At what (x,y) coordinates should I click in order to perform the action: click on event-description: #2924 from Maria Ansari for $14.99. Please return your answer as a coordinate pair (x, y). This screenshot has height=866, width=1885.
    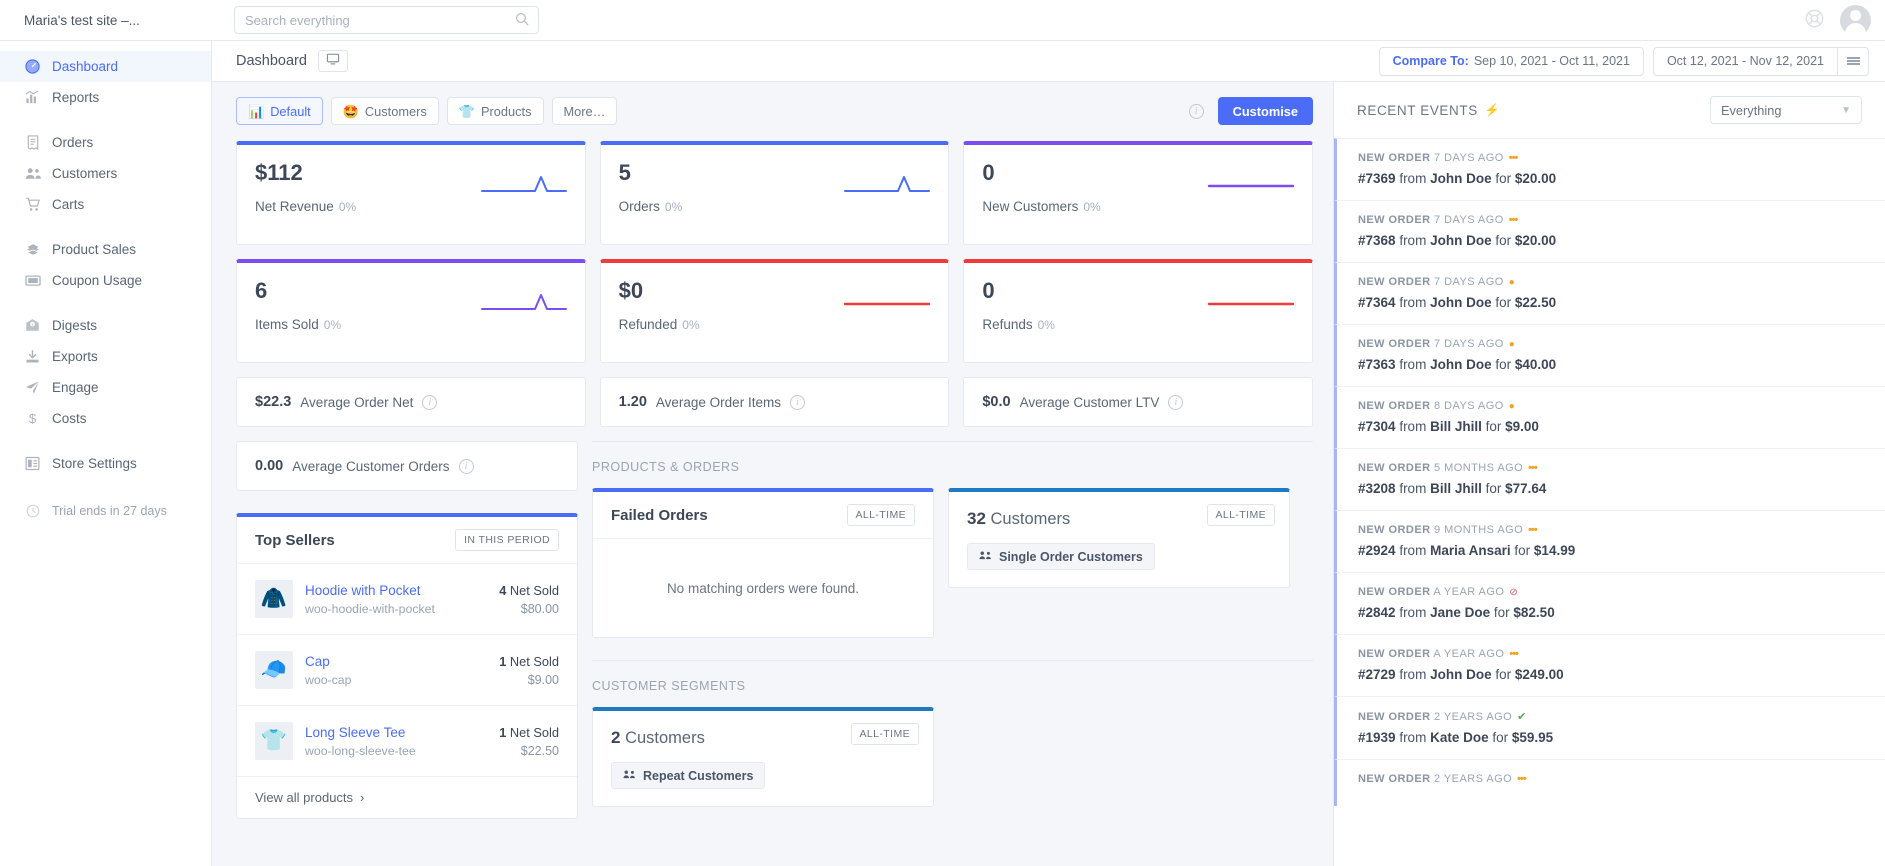
    Looking at the image, I should click on (1610, 550).